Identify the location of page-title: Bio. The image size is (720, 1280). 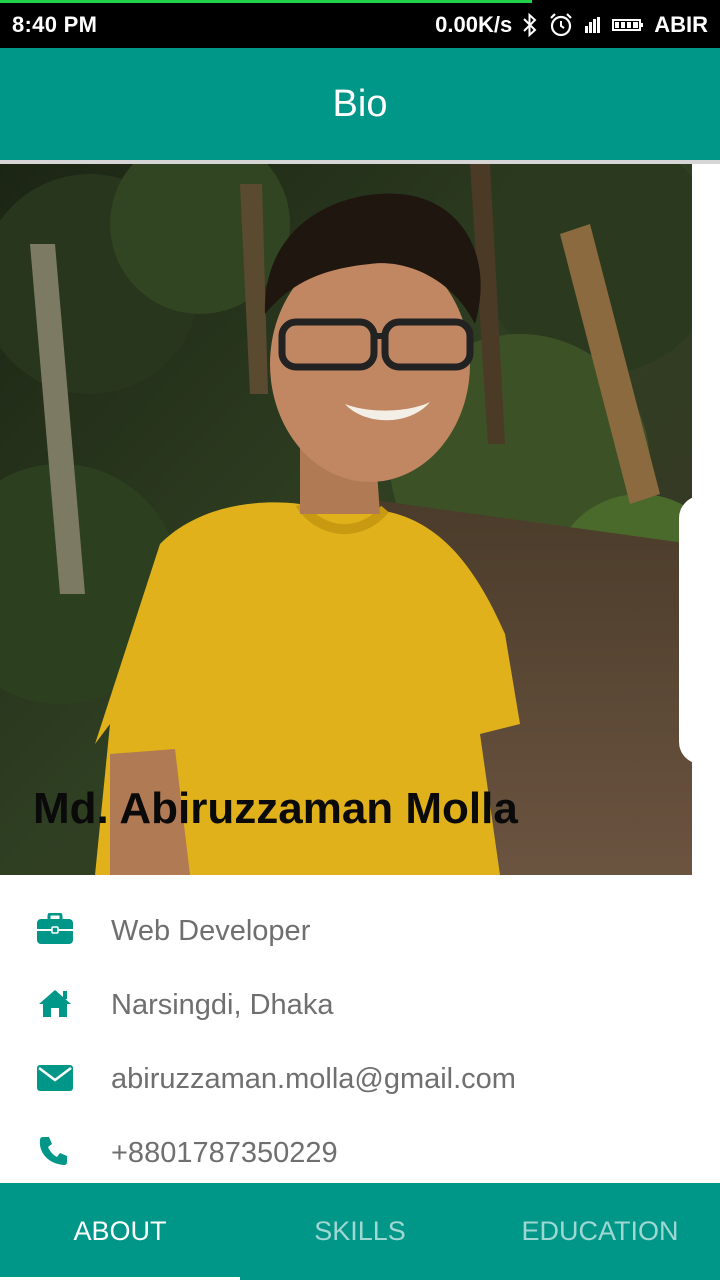
(360, 103).